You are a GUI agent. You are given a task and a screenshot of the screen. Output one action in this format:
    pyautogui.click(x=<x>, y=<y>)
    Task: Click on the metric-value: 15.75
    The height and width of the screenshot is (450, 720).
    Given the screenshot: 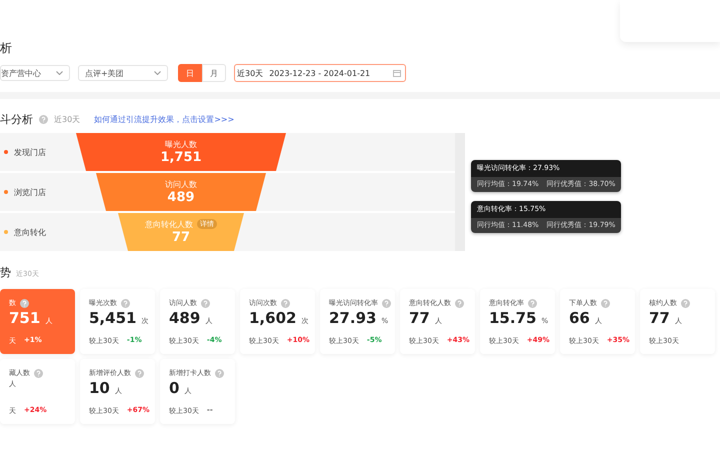 What is the action you would take?
    pyautogui.click(x=512, y=318)
    